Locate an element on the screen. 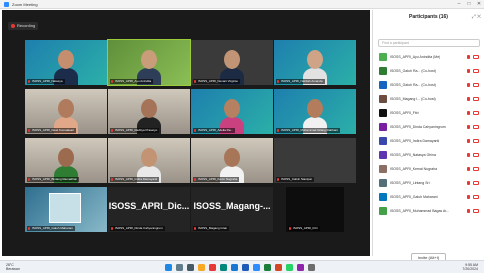 This screenshot has width=484, height=273. minimize-button: – is located at coordinates (459, 4).